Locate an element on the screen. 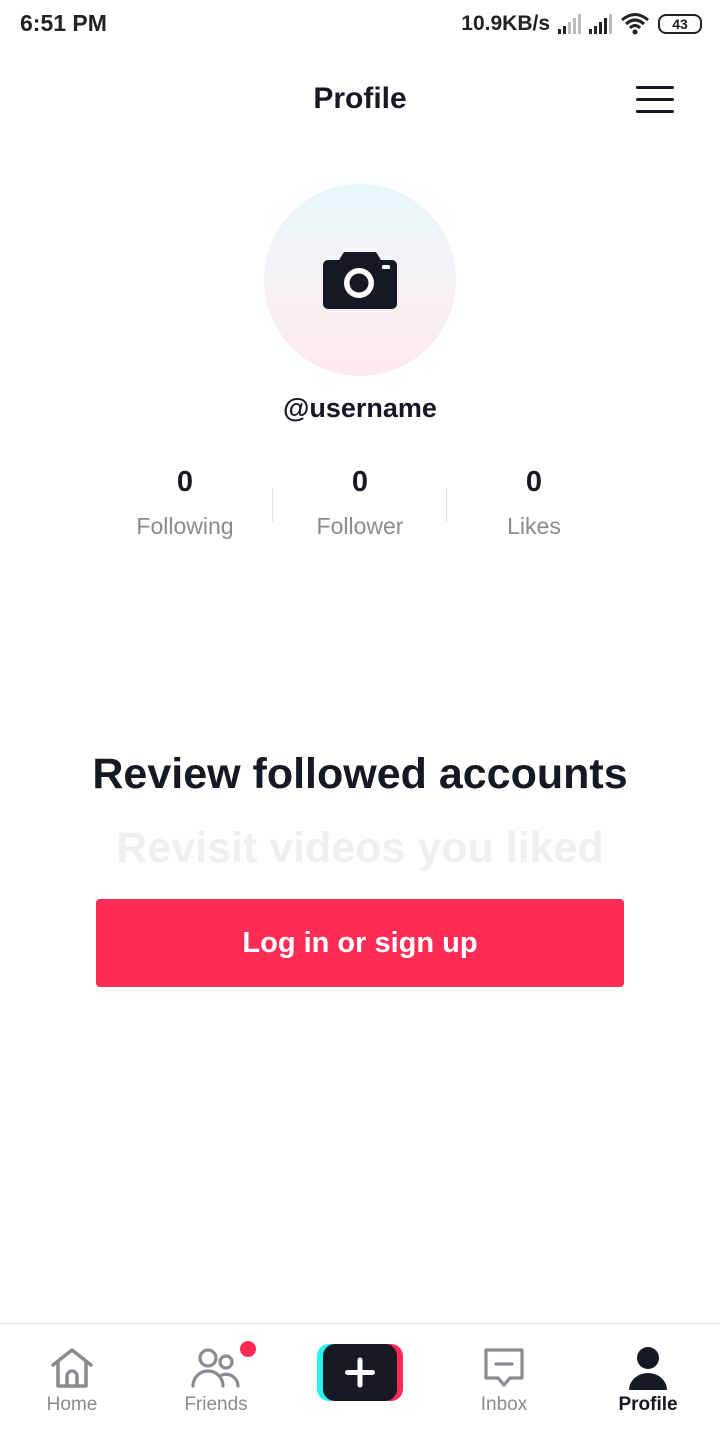 This screenshot has width=720, height=1440. avatar is located at coordinates (360, 280).